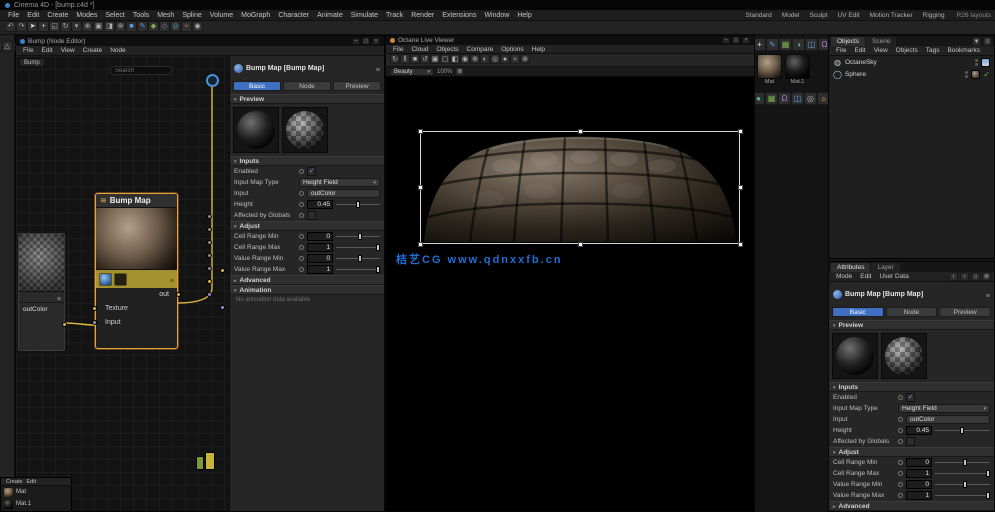 The image size is (995, 512). What do you see at coordinates (445, 59) in the screenshot?
I see `region-render-icon: ▢` at bounding box center [445, 59].